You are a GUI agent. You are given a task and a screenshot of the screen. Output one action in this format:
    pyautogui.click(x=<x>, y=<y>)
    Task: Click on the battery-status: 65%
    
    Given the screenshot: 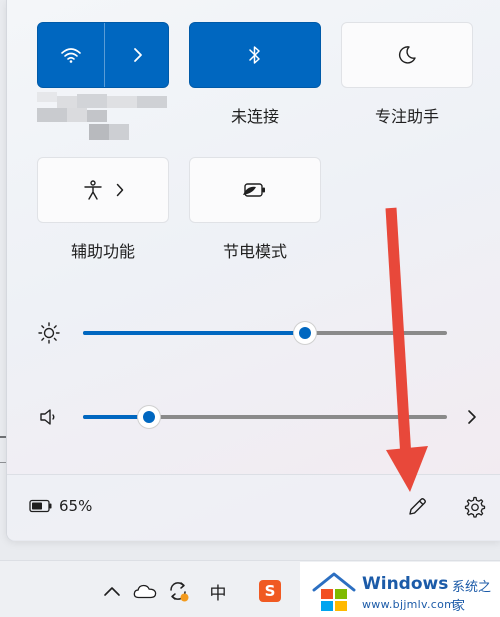 What is the action you would take?
    pyautogui.click(x=60, y=506)
    